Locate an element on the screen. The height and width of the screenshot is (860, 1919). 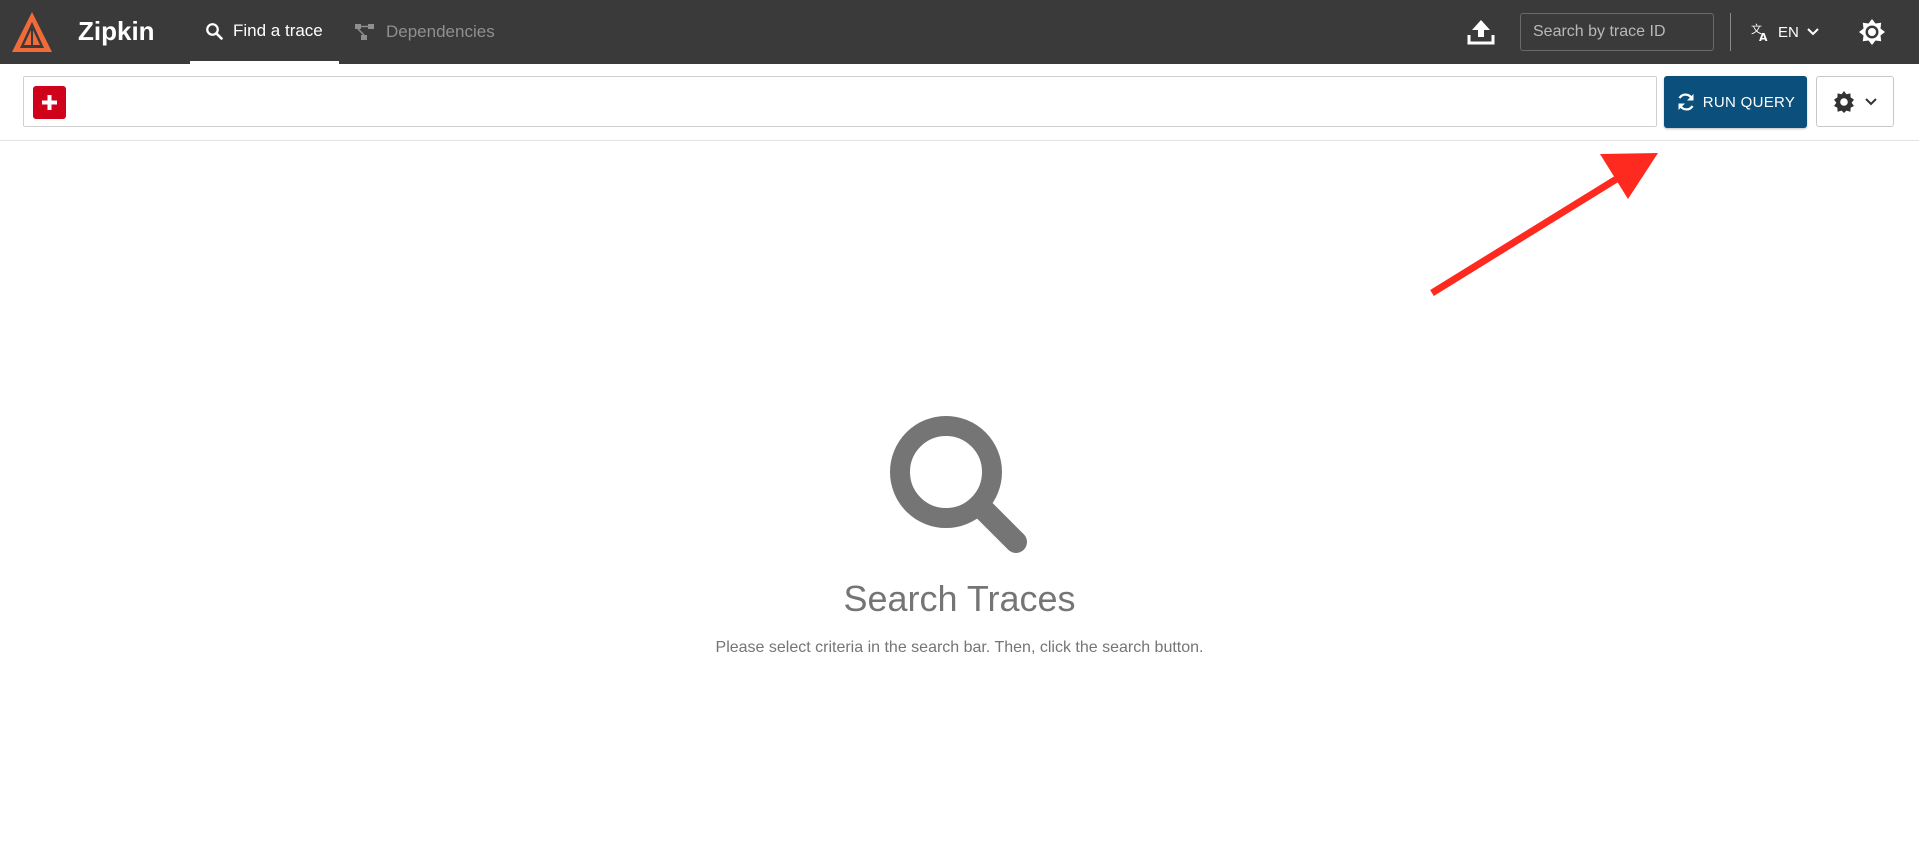
add-criteria-button is located at coordinates (49, 102).